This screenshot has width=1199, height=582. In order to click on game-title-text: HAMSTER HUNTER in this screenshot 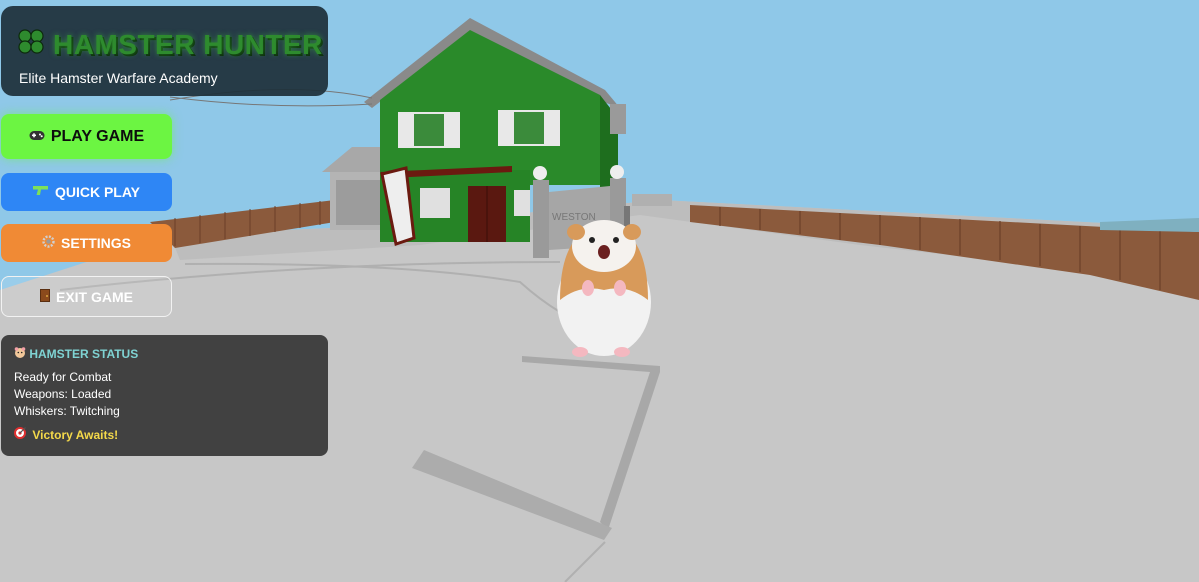, I will do `click(188, 44)`.